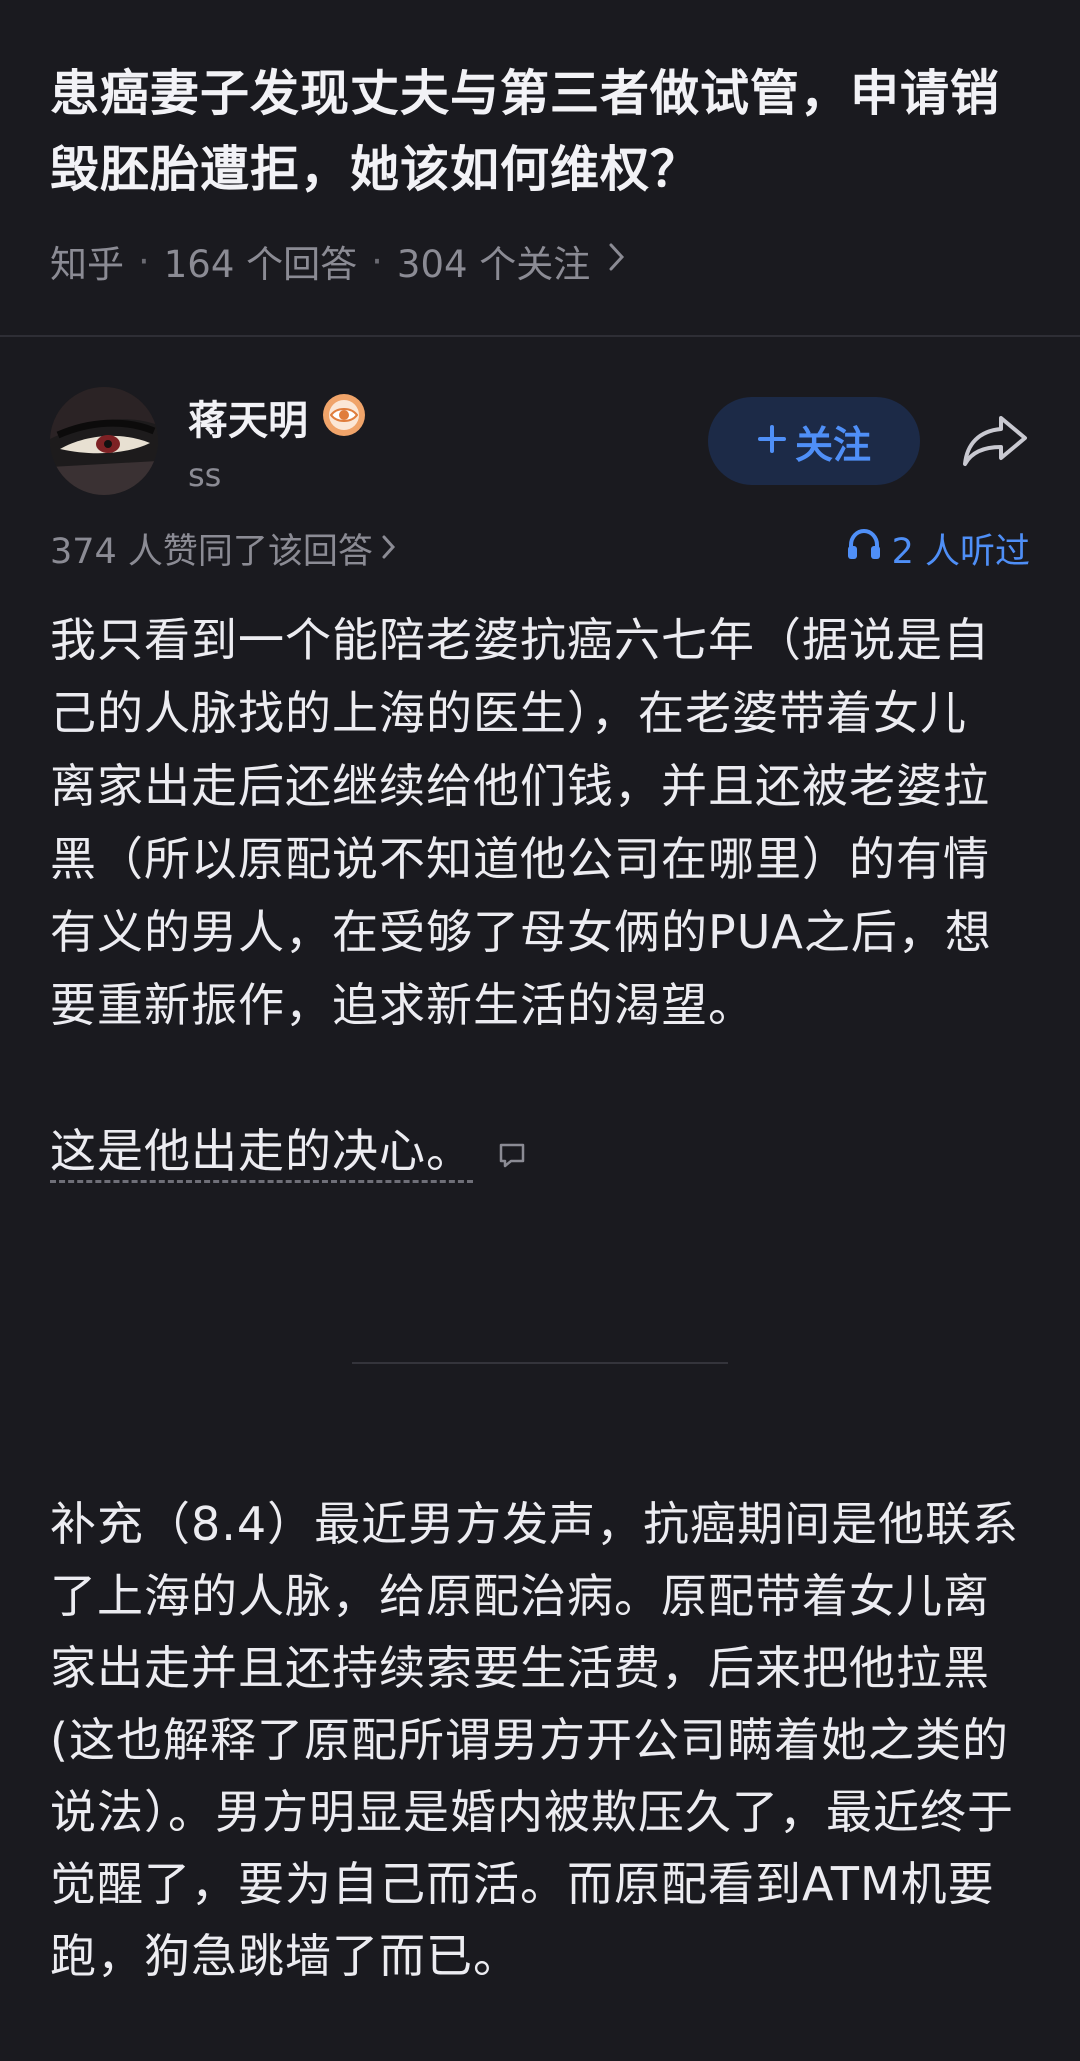 This screenshot has width=1080, height=2061. What do you see at coordinates (540, 548) in the screenshot?
I see `answer-stats: 374 人赞同了该回答 2 人听过` at bounding box center [540, 548].